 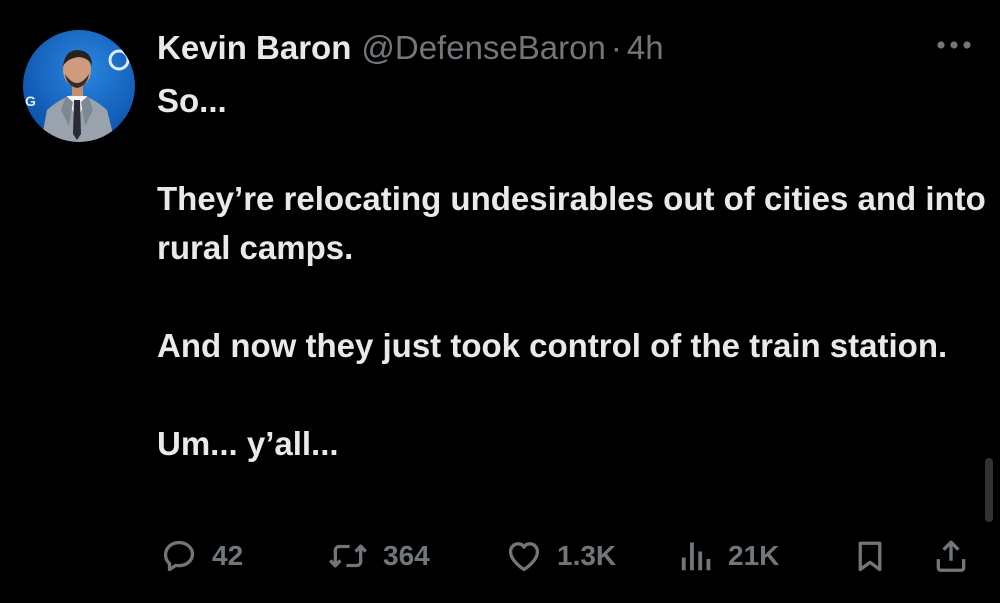 What do you see at coordinates (524, 556) in the screenshot?
I see `like-icon` at bounding box center [524, 556].